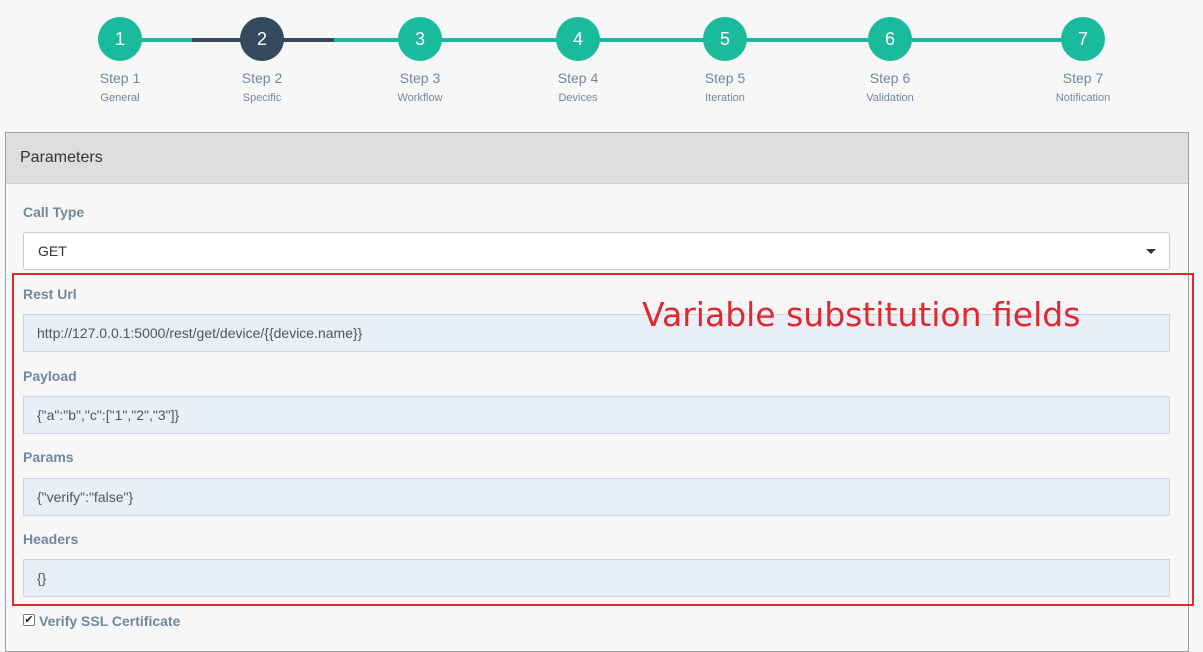  Describe the element at coordinates (262, 98) in the screenshot. I see `step-2-subtitle: Specific` at that location.